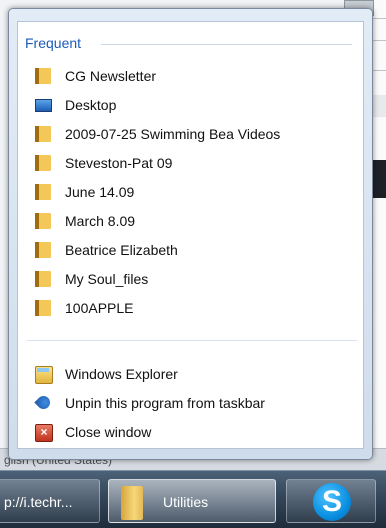 The width and height of the screenshot is (386, 528). What do you see at coordinates (165, 403) in the screenshot?
I see `task-label: Unpin this program from taskbar` at bounding box center [165, 403].